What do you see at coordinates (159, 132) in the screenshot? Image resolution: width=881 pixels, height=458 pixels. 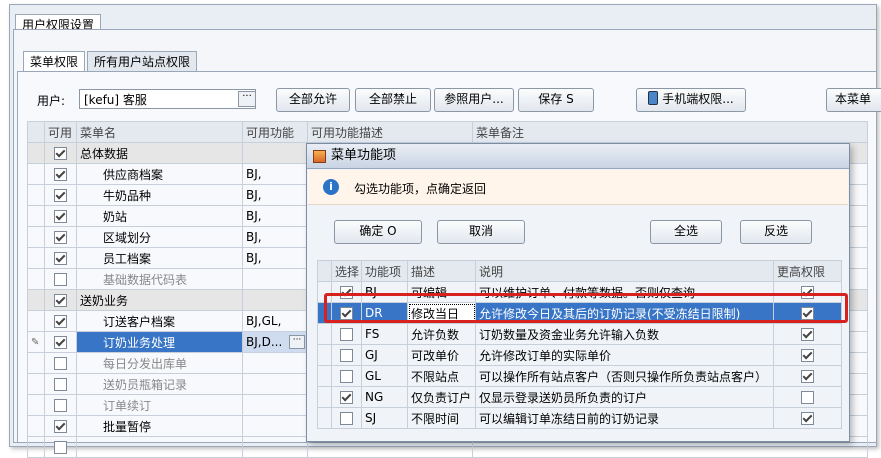 I see `col-menu-name: 菜单名` at bounding box center [159, 132].